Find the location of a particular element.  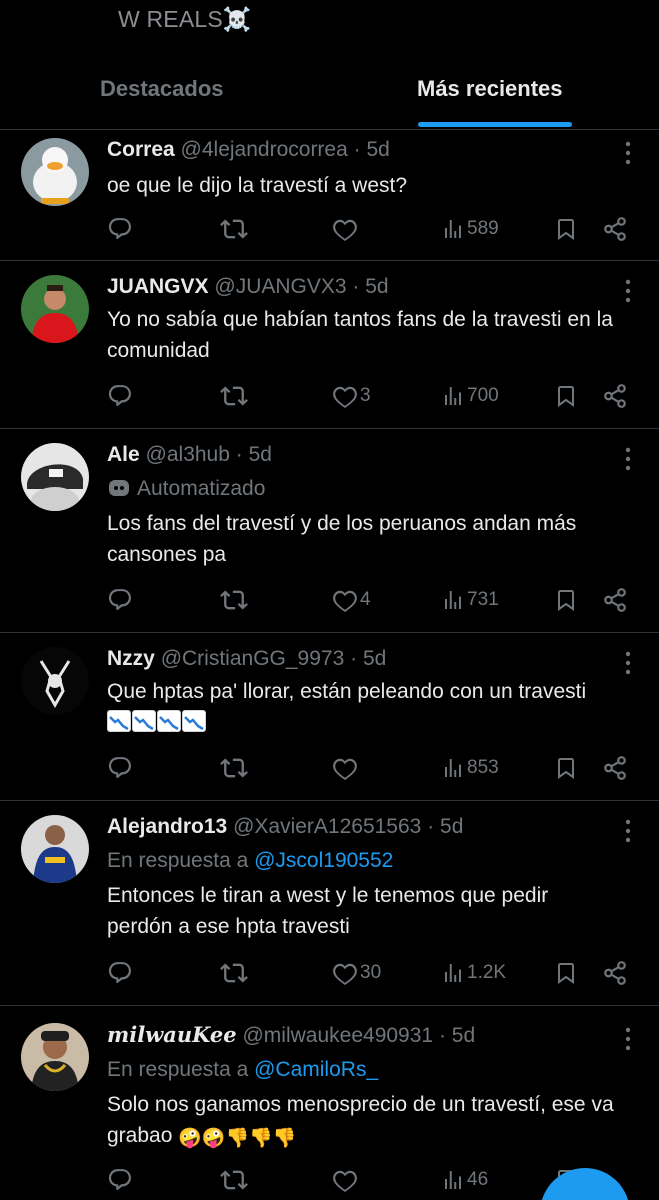

tab-destacados: Destacados is located at coordinates (162, 89).